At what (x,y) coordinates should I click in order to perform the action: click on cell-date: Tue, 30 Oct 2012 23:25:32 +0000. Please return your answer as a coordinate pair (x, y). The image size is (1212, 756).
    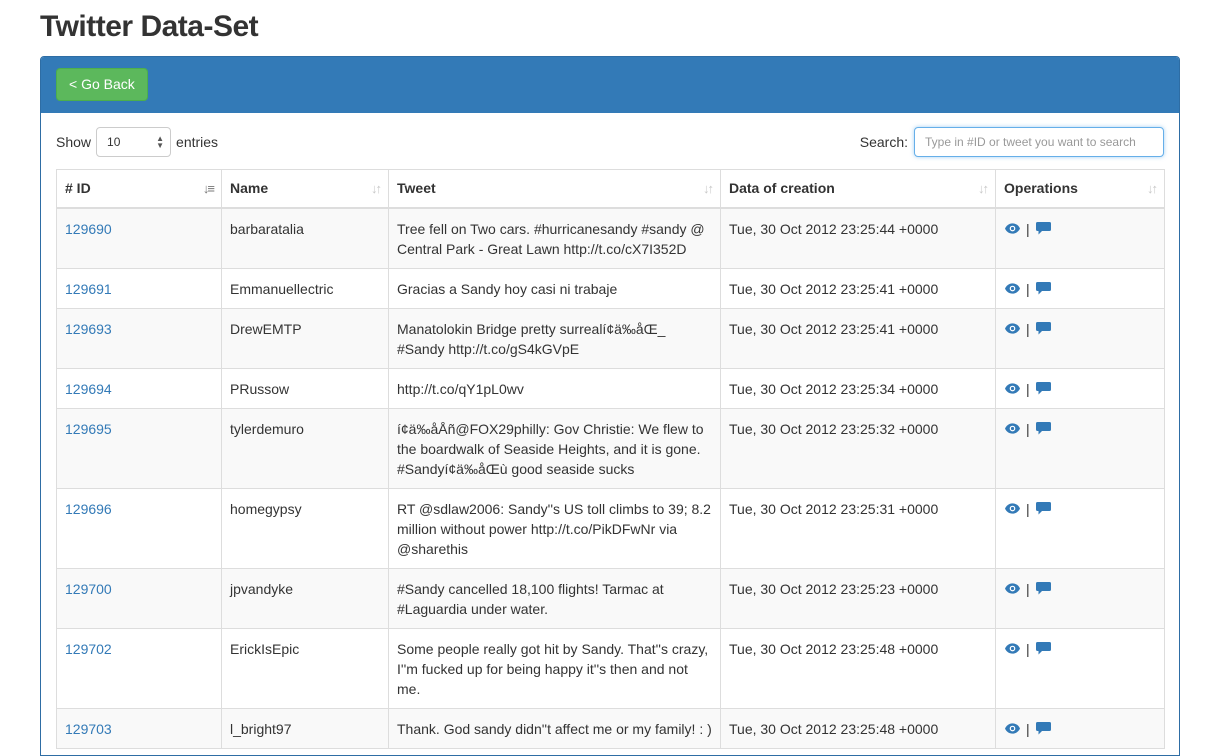
    Looking at the image, I should click on (858, 448).